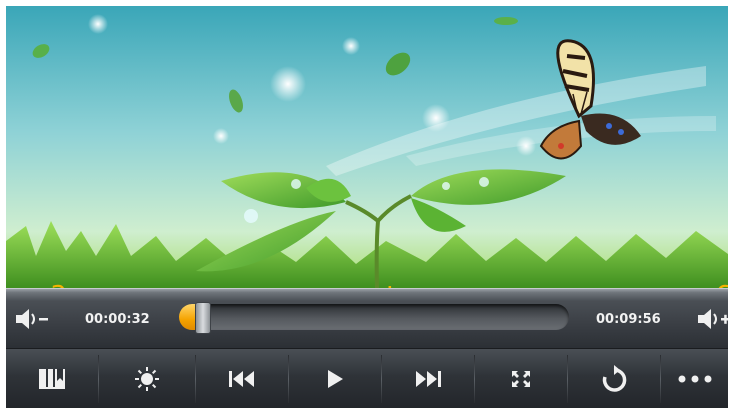 The width and height of the screenshot is (734, 414). Describe the element at coordinates (117, 319) in the screenshot. I see `current-time: 00:00:32` at that location.